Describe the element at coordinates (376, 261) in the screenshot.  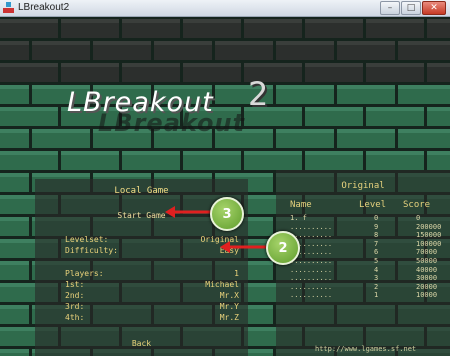
I see `highscore-level: 5` at that location.